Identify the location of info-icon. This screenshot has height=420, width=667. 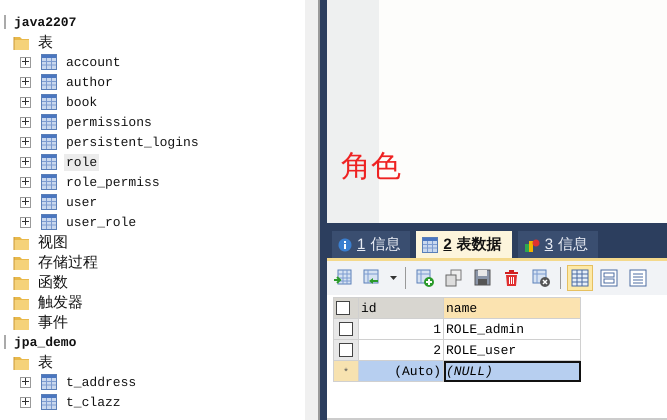
(345, 245).